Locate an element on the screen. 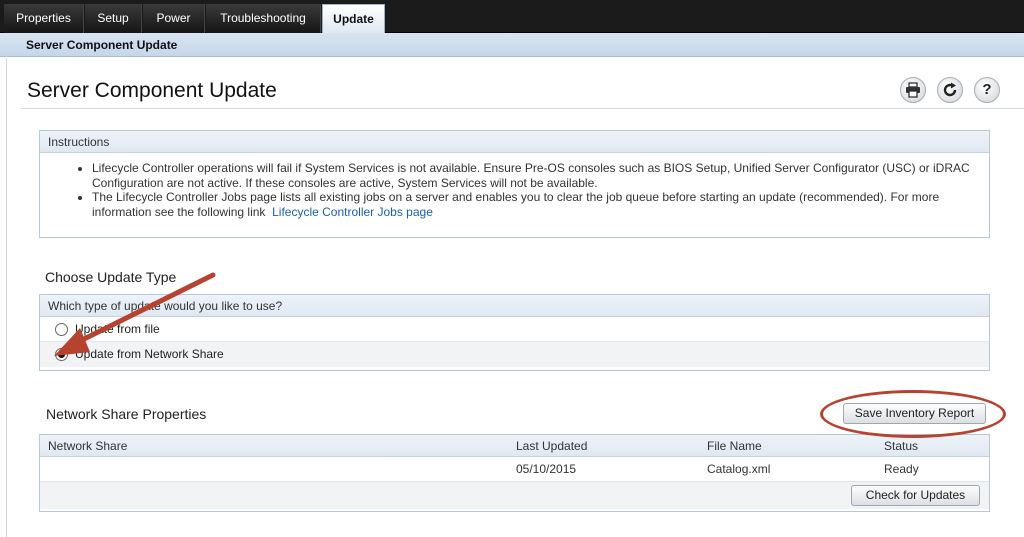 This screenshot has height=537, width=1024. annotation-overlay is located at coordinates (135, 314).